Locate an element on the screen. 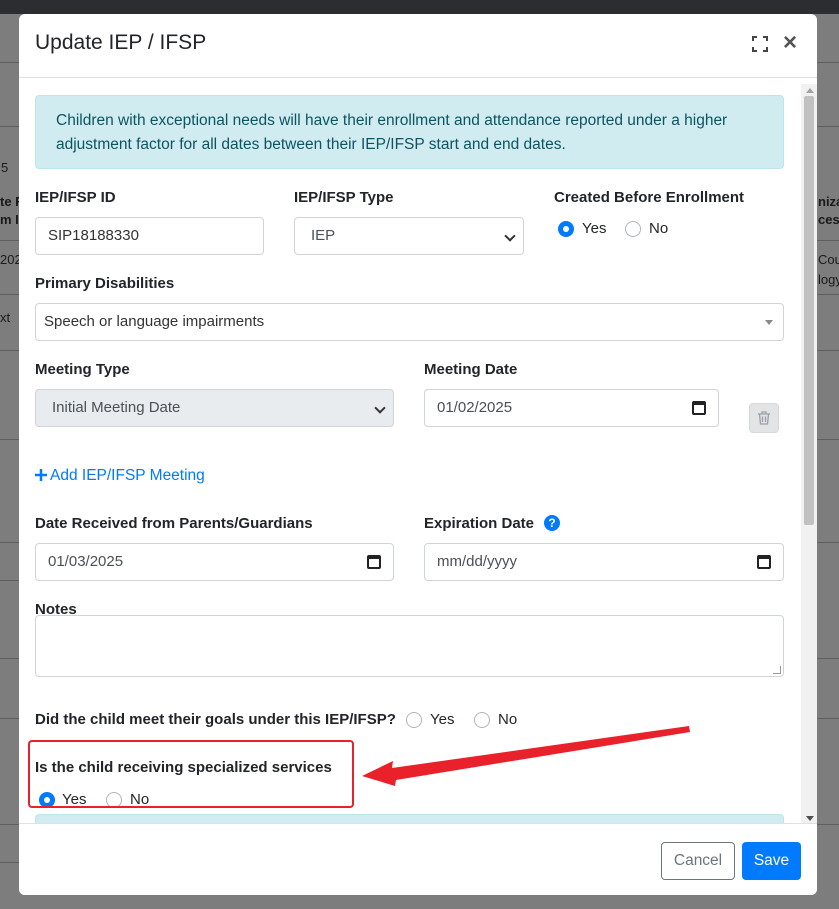 This screenshot has height=909, width=839. notes-textarea is located at coordinates (409, 646).